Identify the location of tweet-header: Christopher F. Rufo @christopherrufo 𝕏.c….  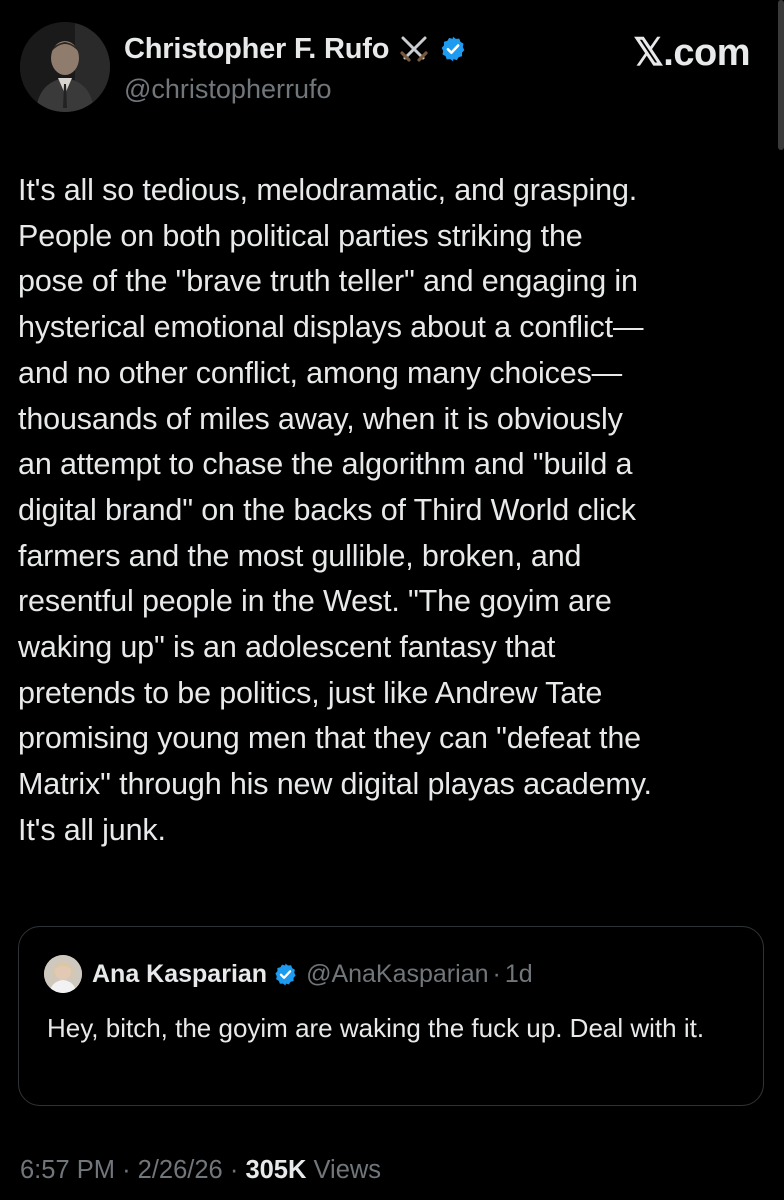
(392, 75).